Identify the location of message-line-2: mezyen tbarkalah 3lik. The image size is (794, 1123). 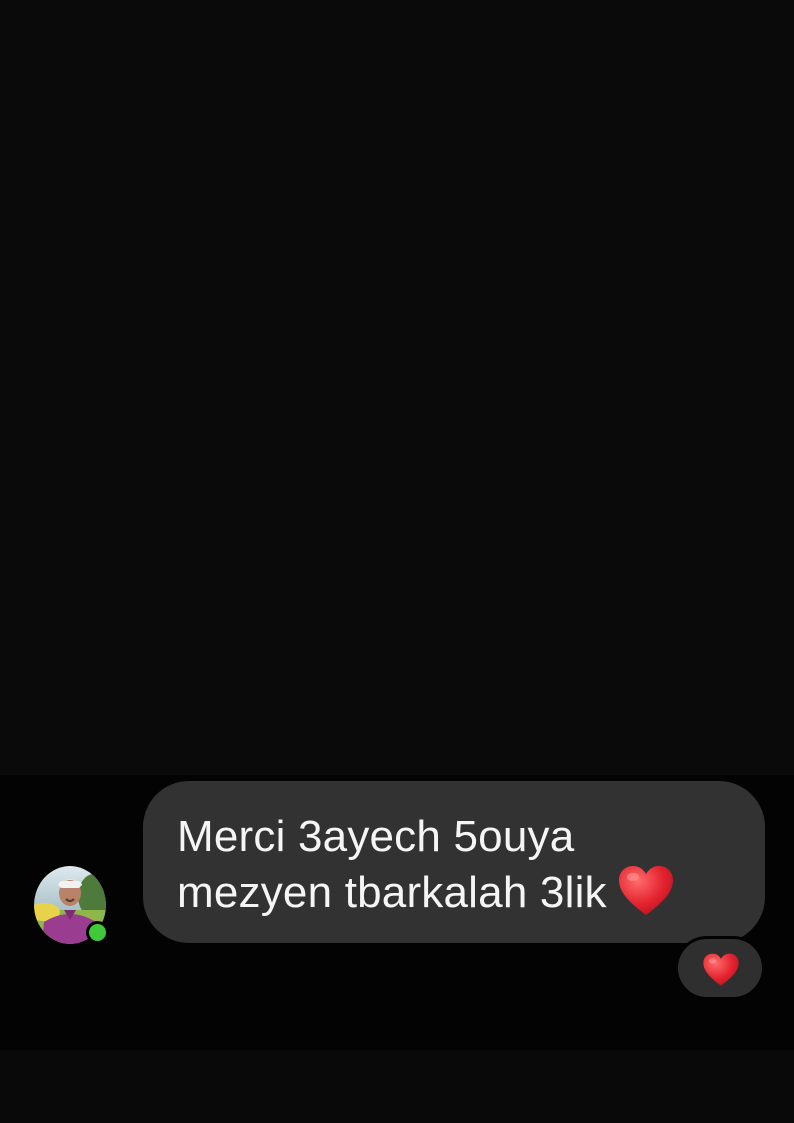
(456, 893).